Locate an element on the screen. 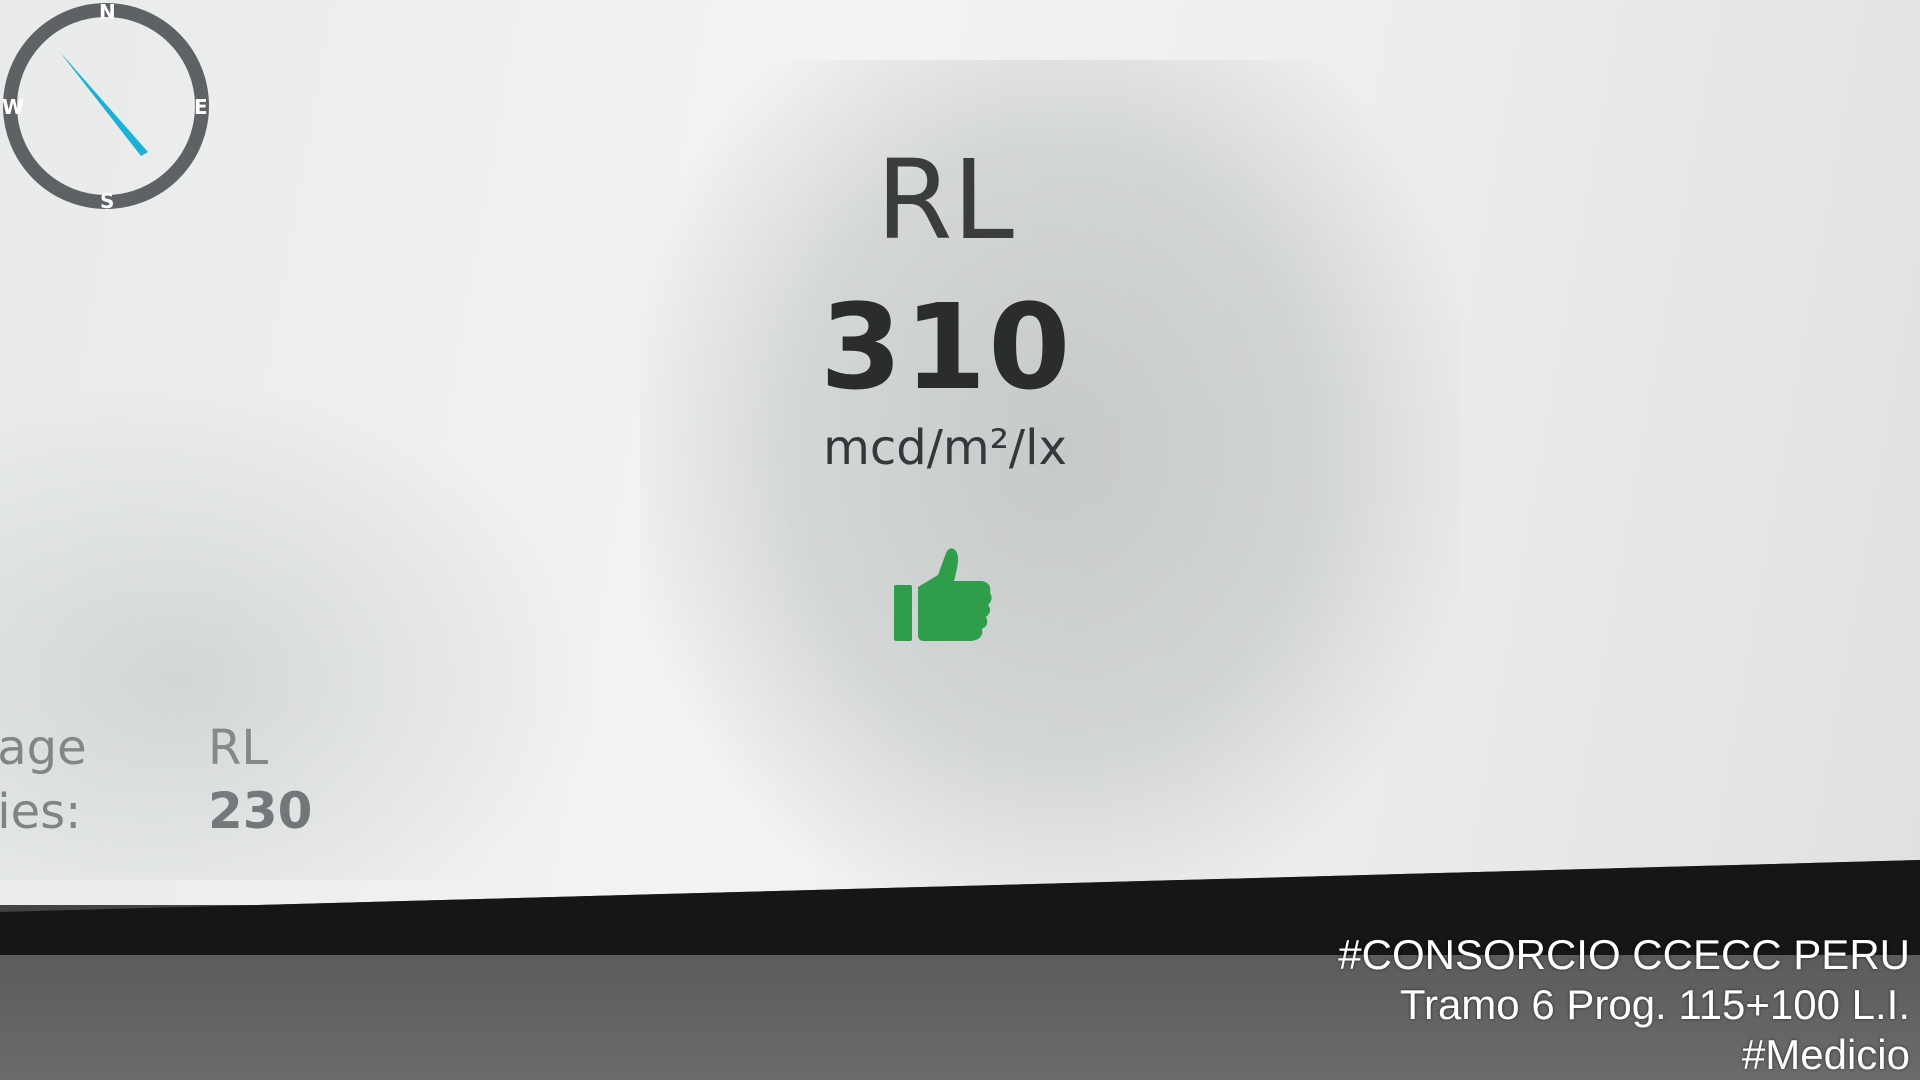  watermark-tag: #Medicio is located at coordinates (1825, 1054).